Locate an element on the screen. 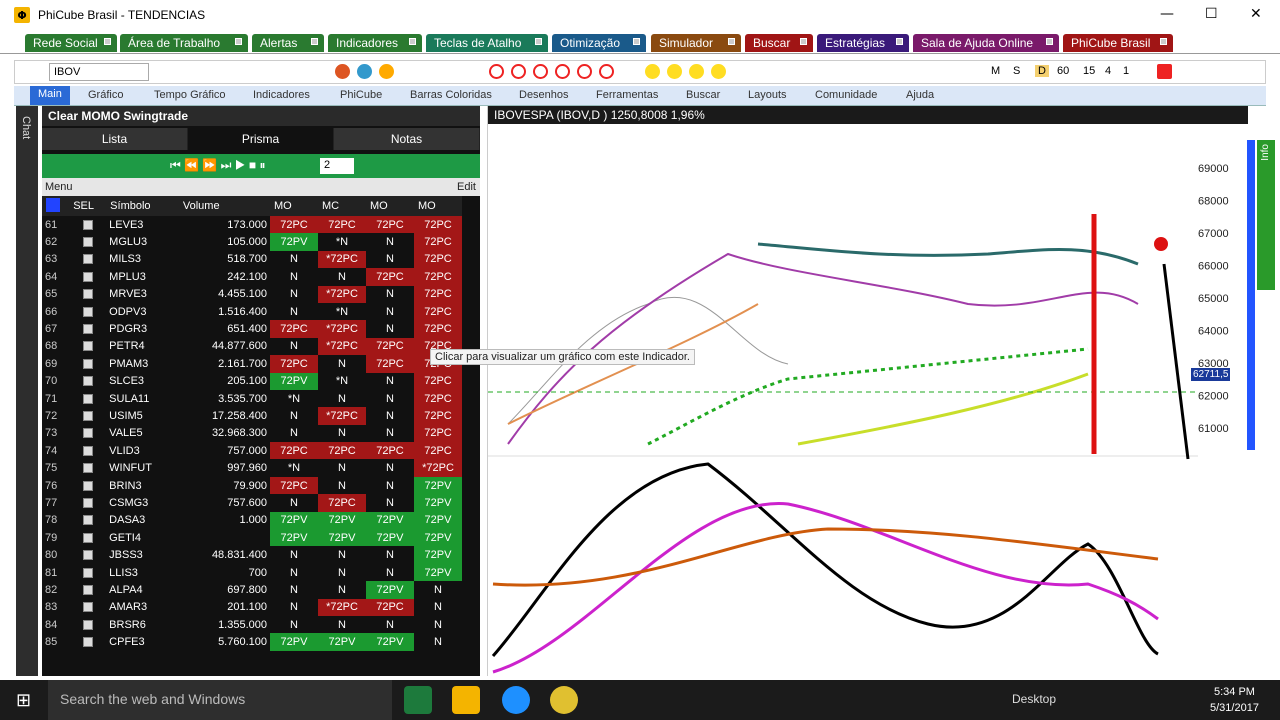 This screenshot has height=720, width=1280. table-row: 82 ALPA4 697.800 N N 72PV N is located at coordinates (252, 590).